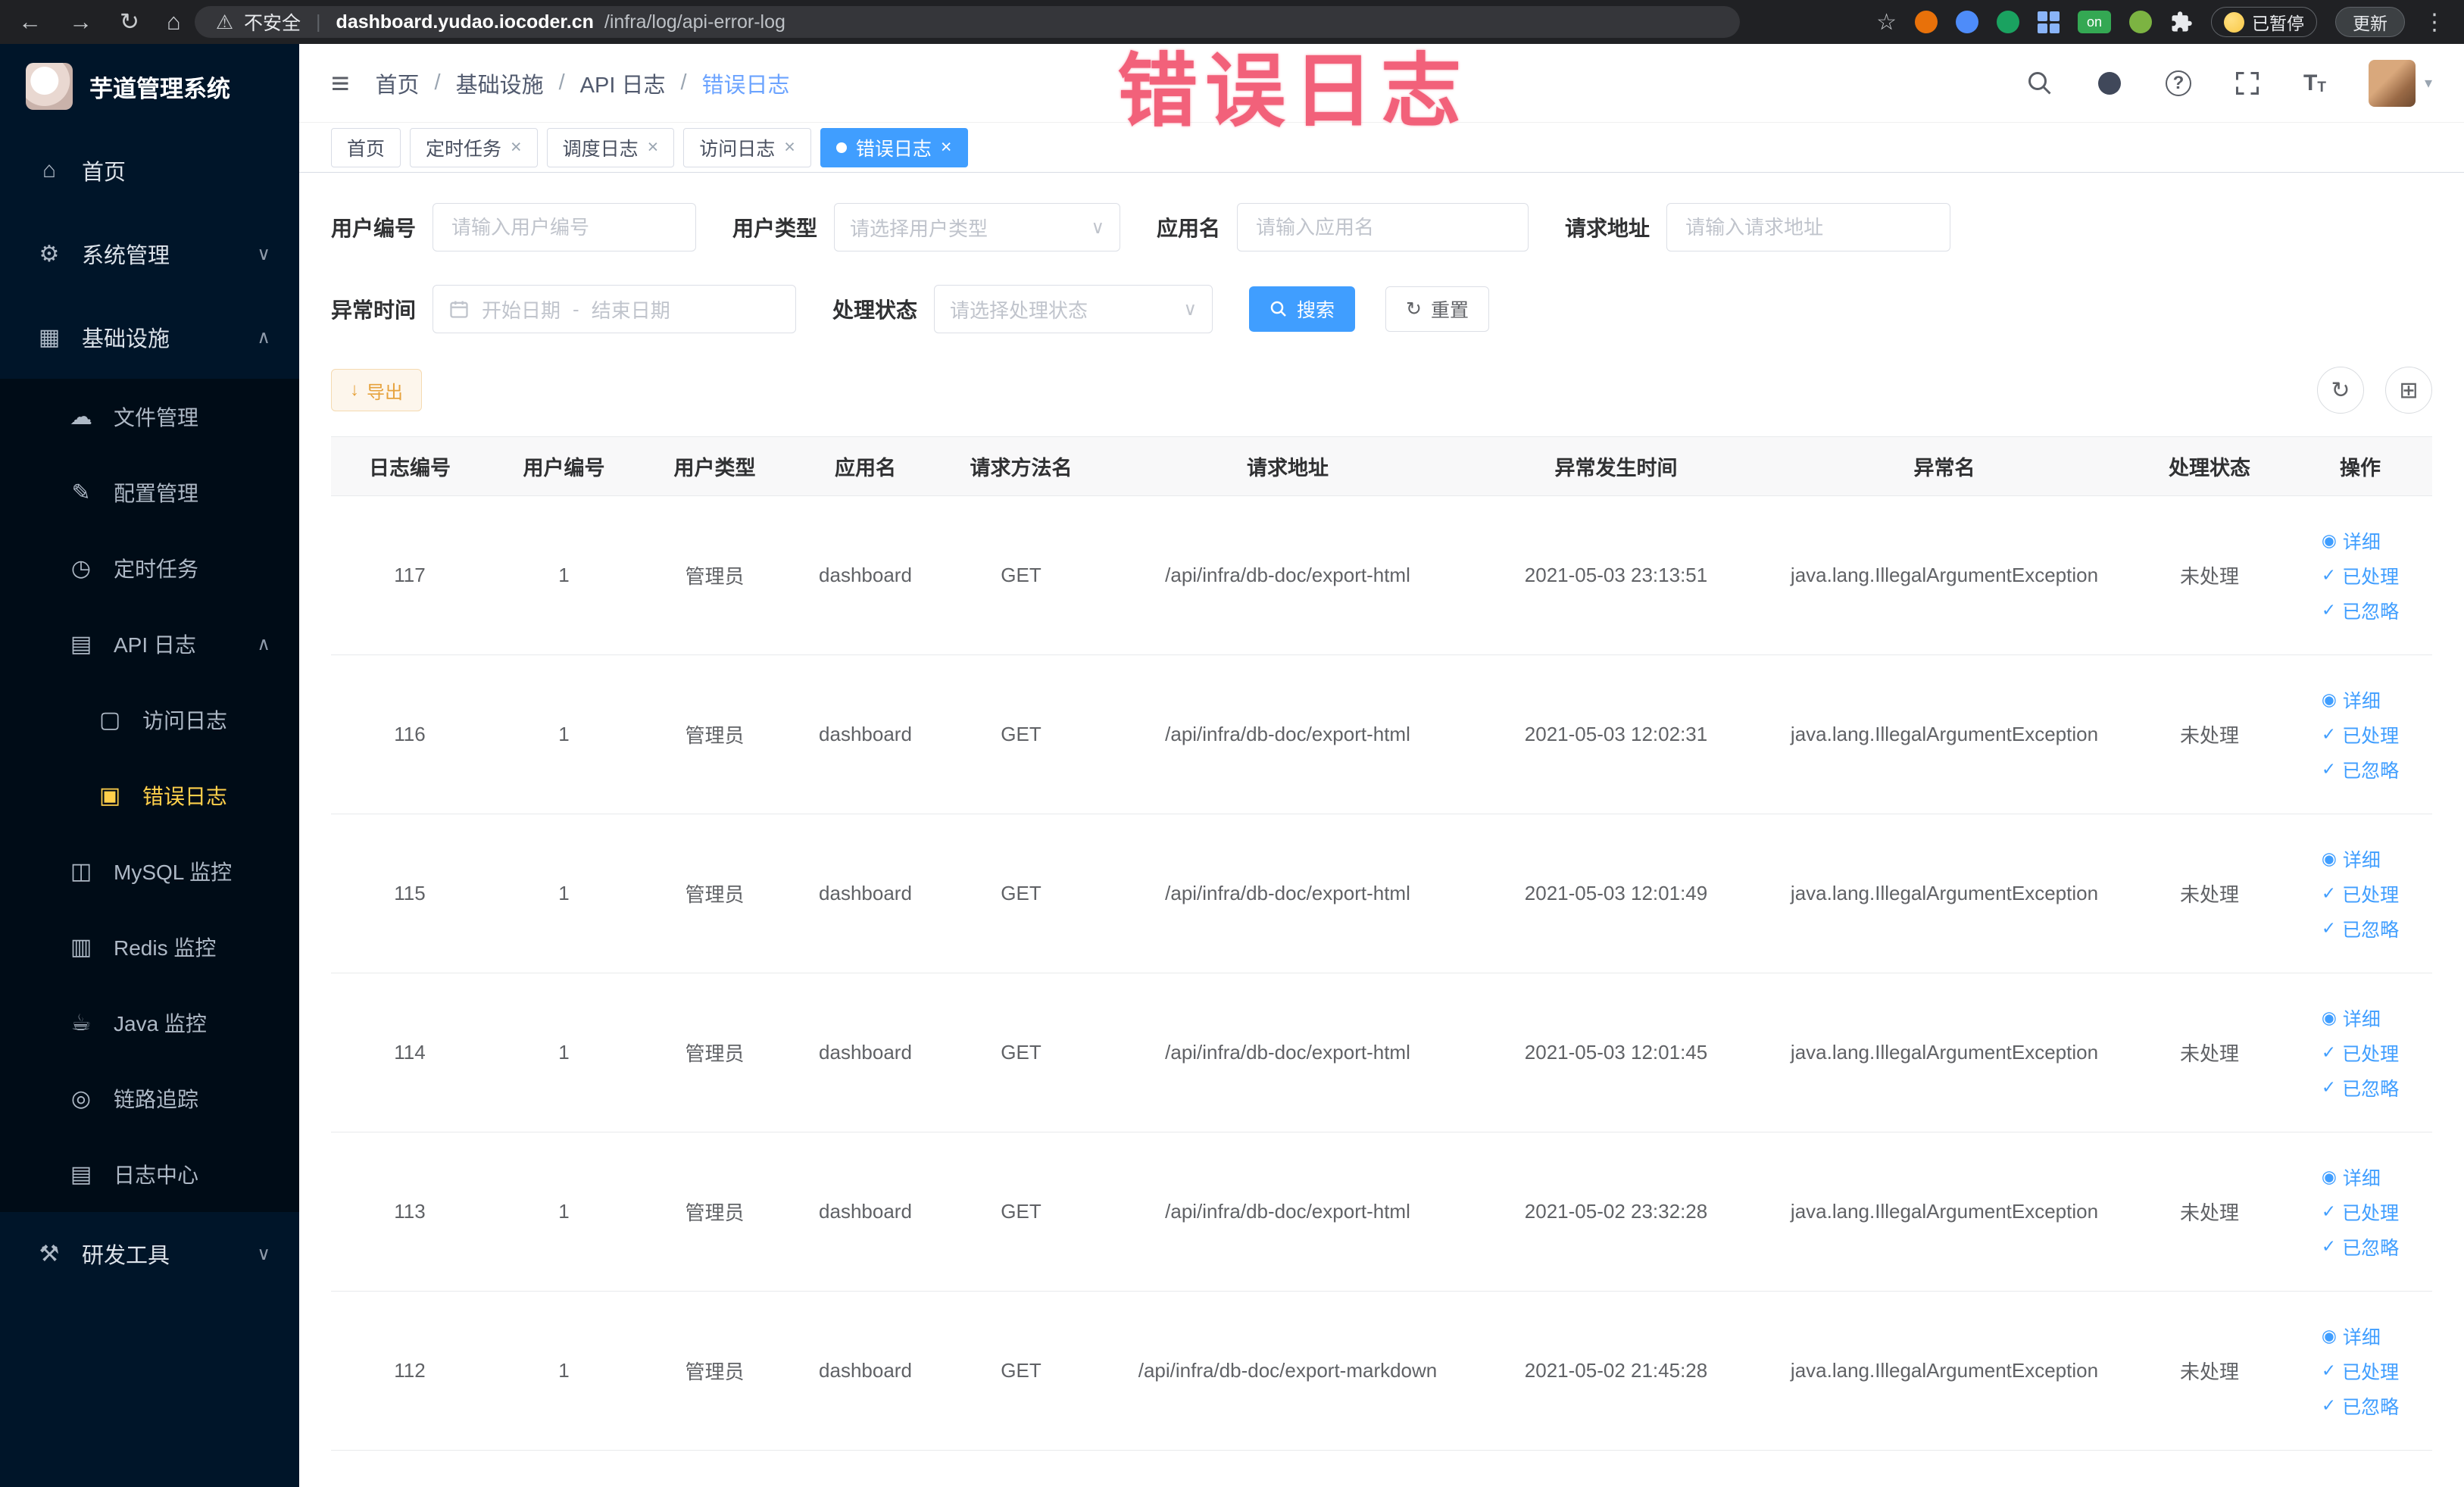 This screenshot has height=1487, width=2464. Describe the element at coordinates (398, 83) in the screenshot. I see `breadcrumb-item-home: 首页` at that location.